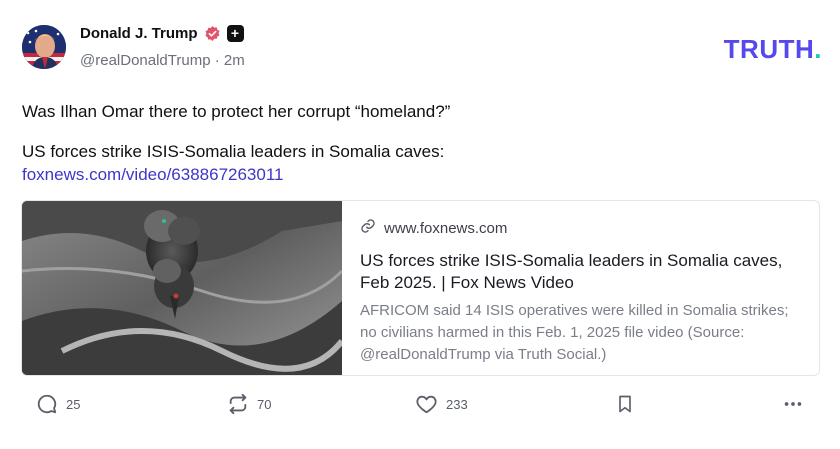 This screenshot has height=449, width=840. I want to click on handle-row: @realDonaldTrump · 2m, so click(162, 60).